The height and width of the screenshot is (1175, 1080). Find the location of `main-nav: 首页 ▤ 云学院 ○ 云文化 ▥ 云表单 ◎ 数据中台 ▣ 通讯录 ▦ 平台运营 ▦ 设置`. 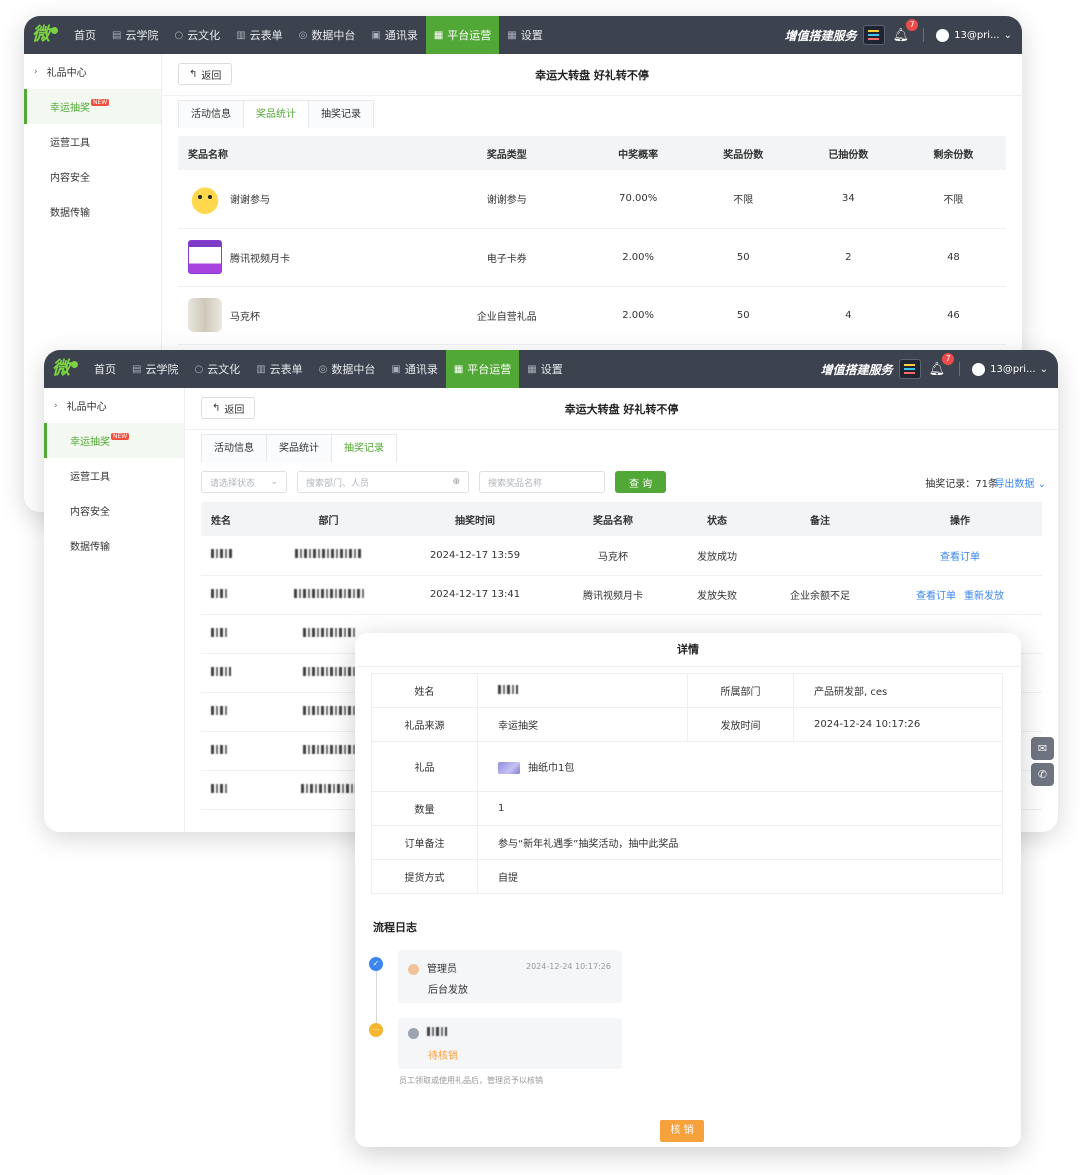

main-nav: 首页 ▤ 云学院 ○ 云文化 ▥ 云表单 ◎ 数据中台 ▣ 通讯录 ▦ 平台运营 ▦ 设置 is located at coordinates (308, 35).